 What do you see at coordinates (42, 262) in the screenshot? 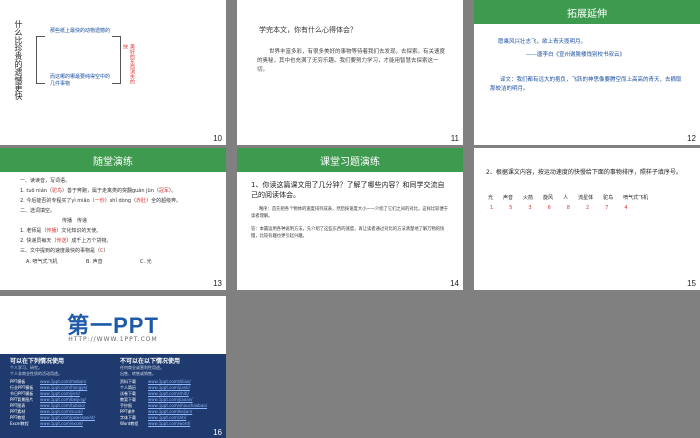
I see `option-a: A. 喷气式飞机` at bounding box center [42, 262].